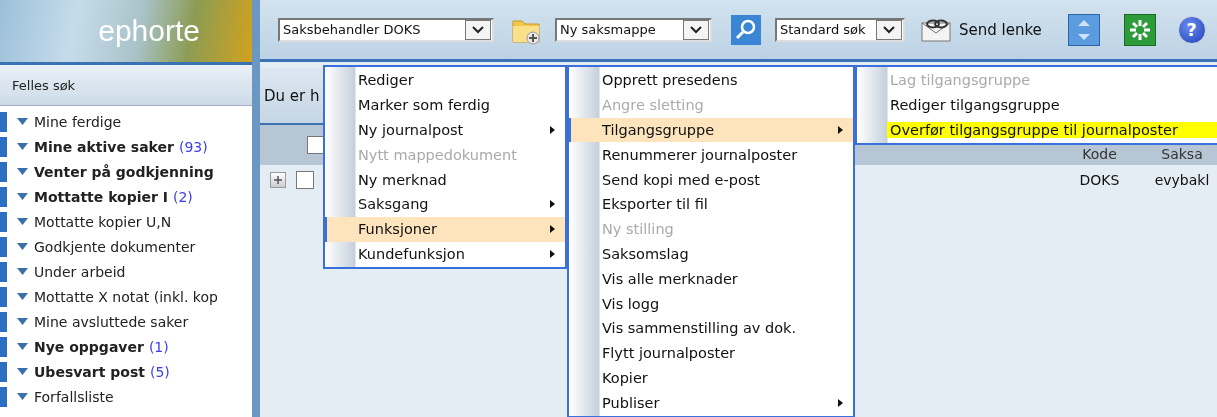 The height and width of the screenshot is (417, 1217). What do you see at coordinates (445, 105) in the screenshot?
I see `menu-item: Marker som ferdig` at bounding box center [445, 105].